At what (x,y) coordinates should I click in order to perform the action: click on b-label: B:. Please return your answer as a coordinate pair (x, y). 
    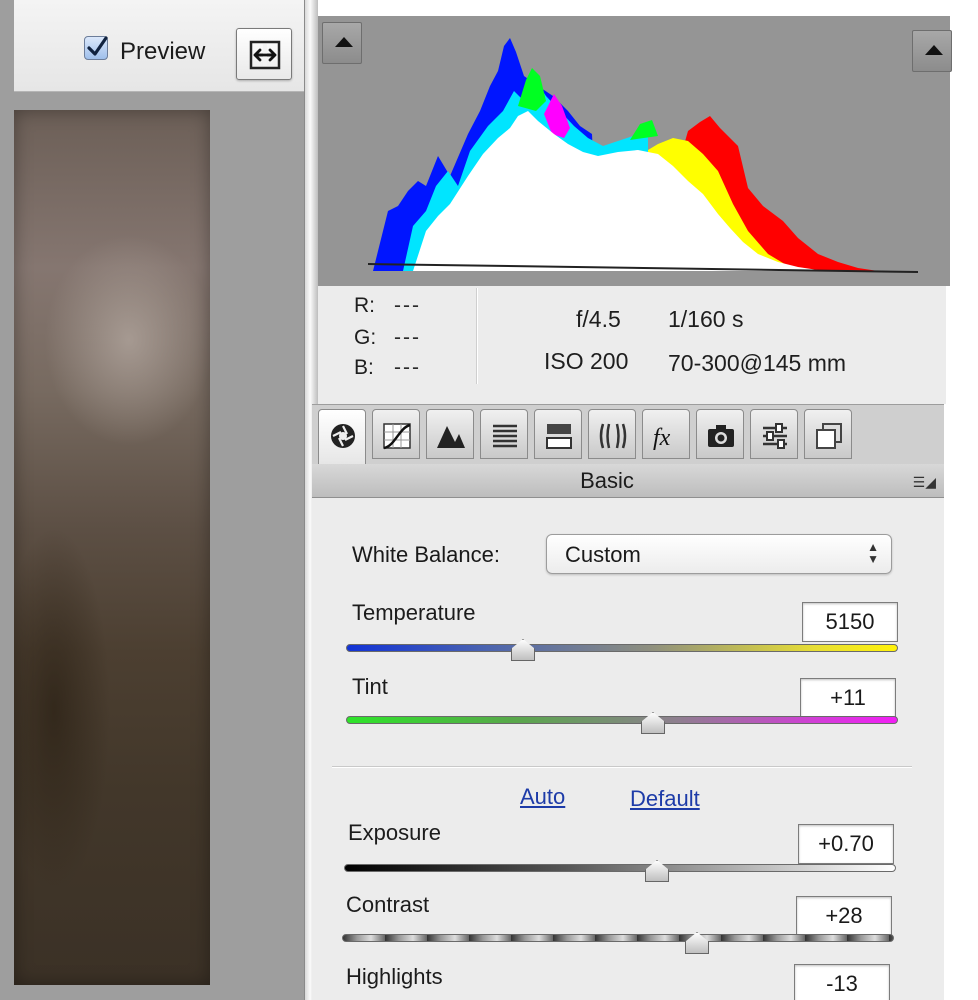
    Looking at the image, I should click on (364, 367).